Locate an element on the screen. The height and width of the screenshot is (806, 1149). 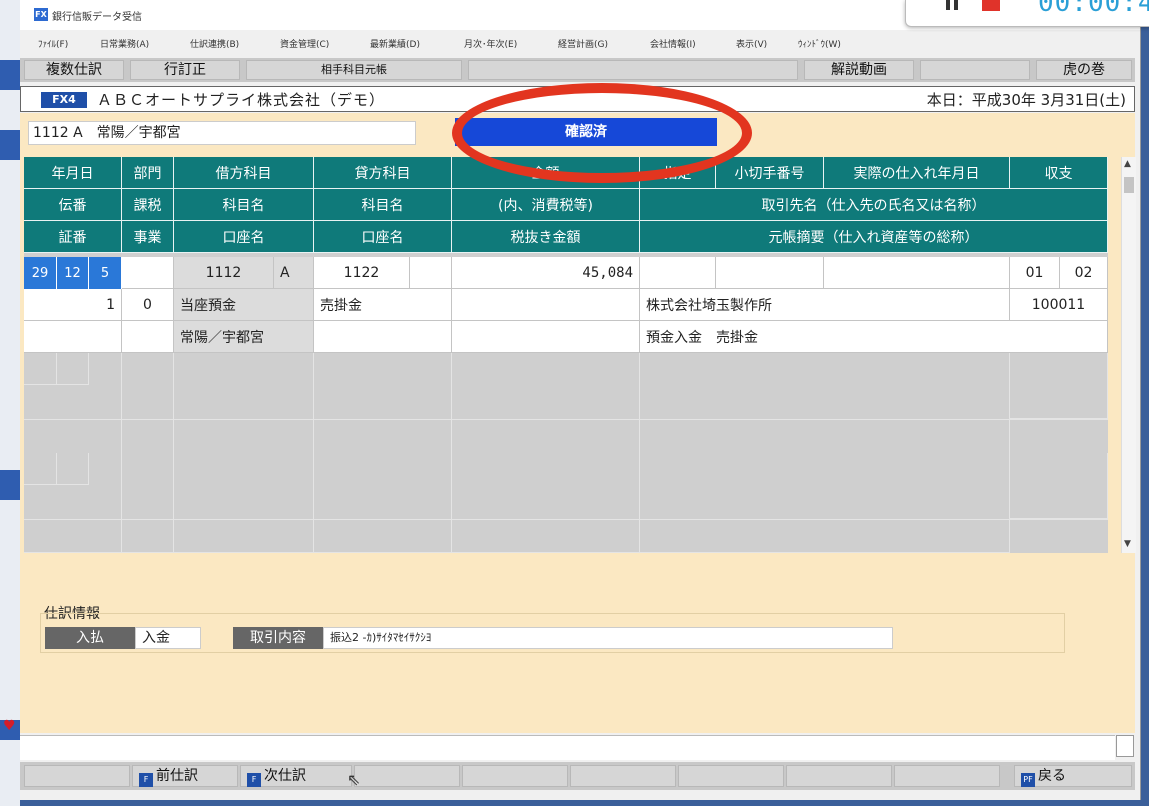
entry-partner-code: 100011 is located at coordinates (1059, 305).